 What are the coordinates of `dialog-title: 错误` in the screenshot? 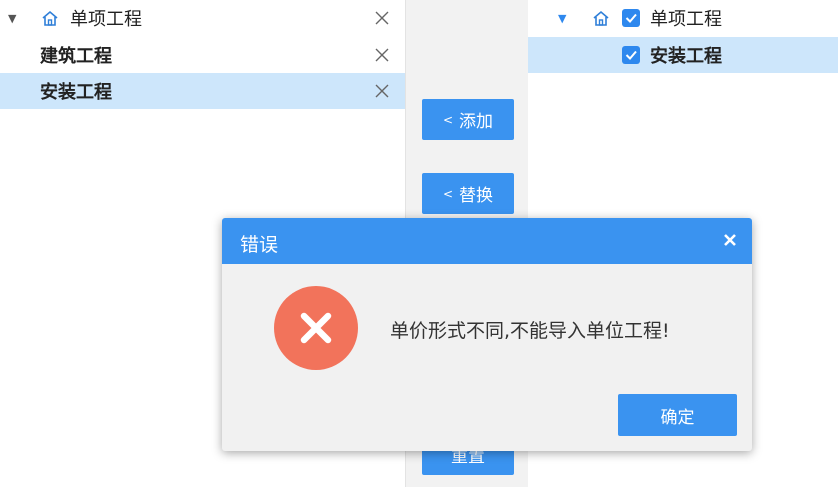 It's located at (259, 245).